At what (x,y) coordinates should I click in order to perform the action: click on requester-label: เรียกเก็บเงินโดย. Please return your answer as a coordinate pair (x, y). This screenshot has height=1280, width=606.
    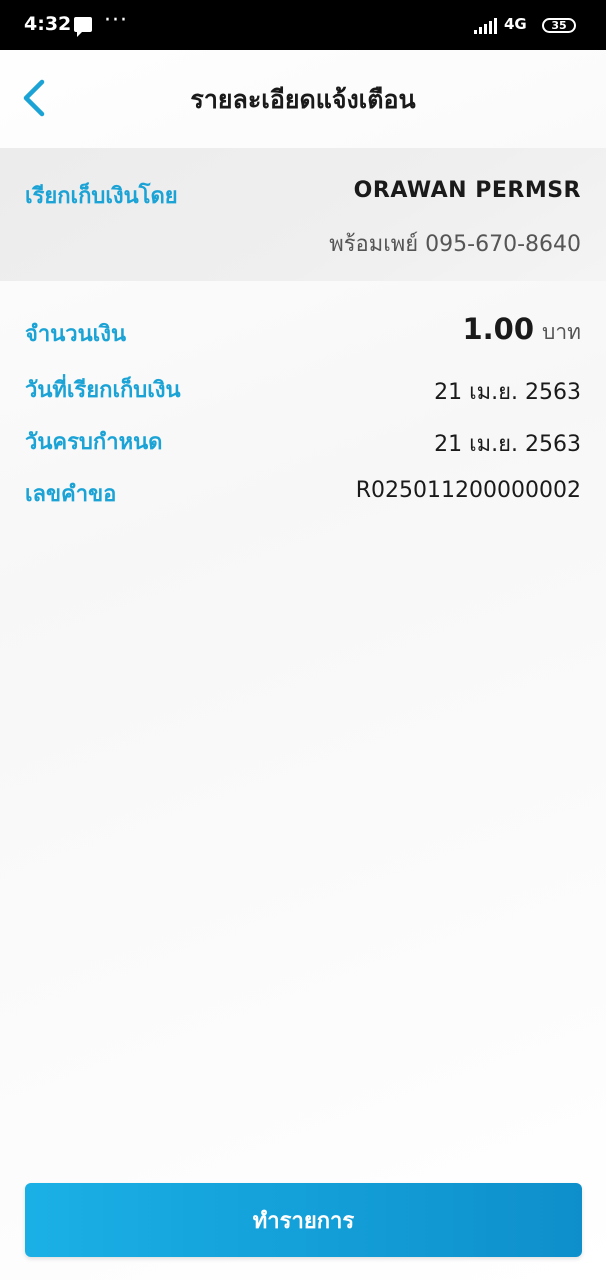
    Looking at the image, I should click on (101, 196).